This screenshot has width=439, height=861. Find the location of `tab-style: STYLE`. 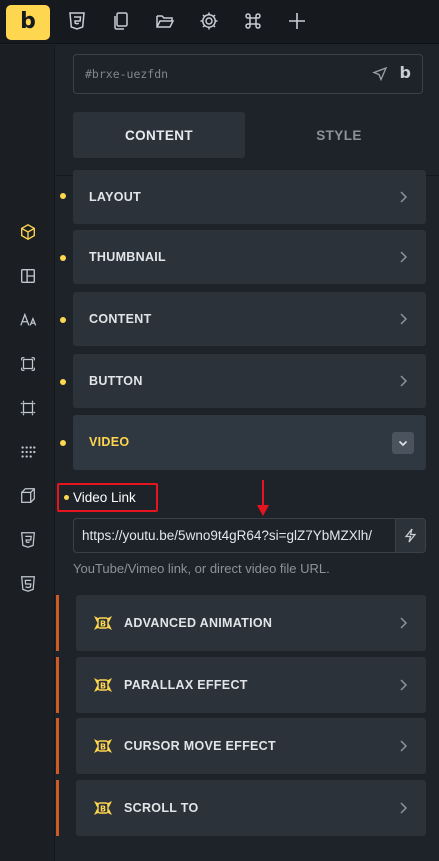

tab-style: STYLE is located at coordinates (339, 135).